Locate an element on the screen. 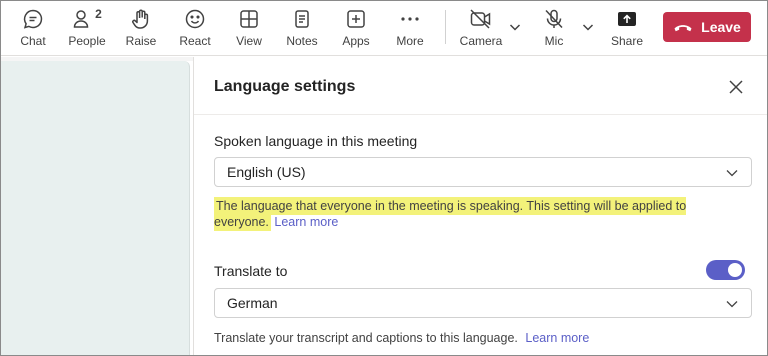 This screenshot has height=356, width=768. chat-label: Chat is located at coordinates (33, 41).